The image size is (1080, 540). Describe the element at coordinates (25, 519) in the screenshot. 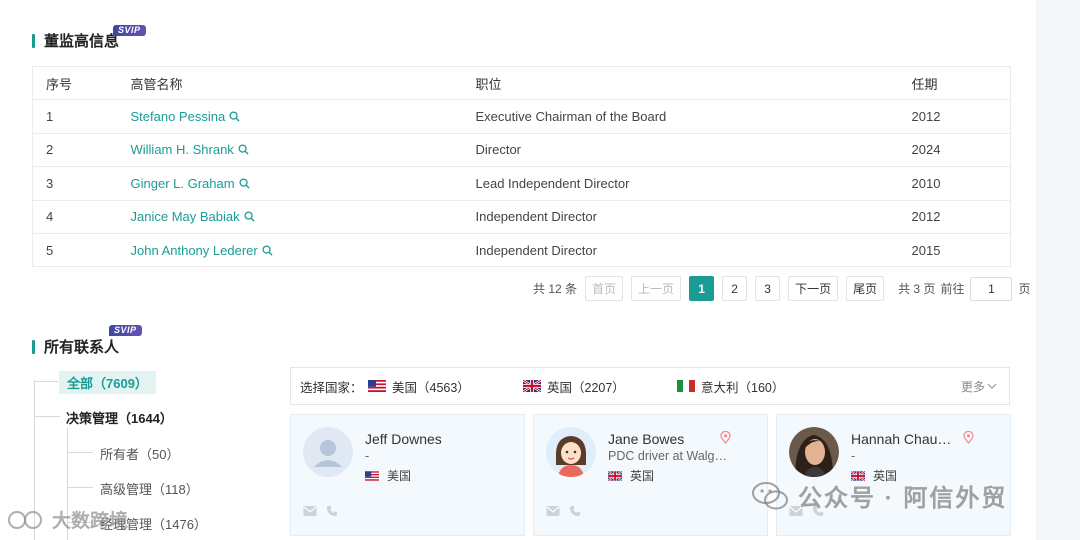

I see `brand-logo-icon` at that location.